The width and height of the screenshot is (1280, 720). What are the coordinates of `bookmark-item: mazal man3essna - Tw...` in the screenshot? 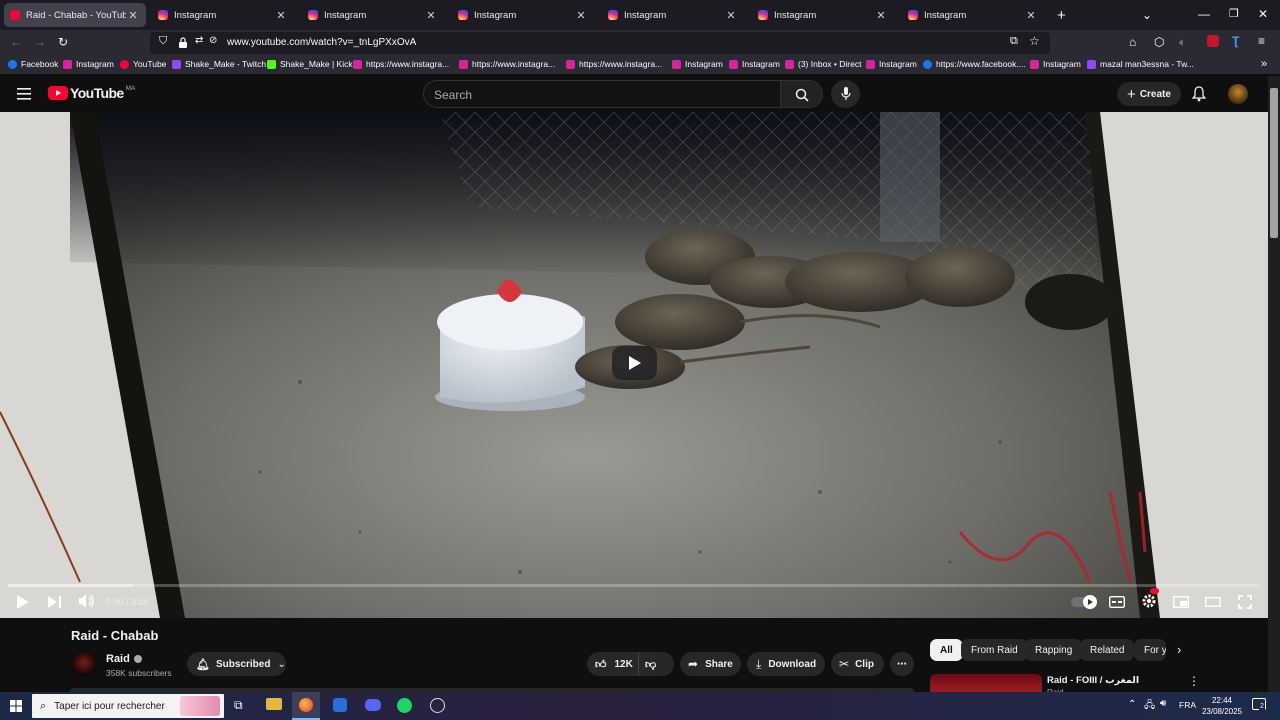 It's located at (1140, 64).